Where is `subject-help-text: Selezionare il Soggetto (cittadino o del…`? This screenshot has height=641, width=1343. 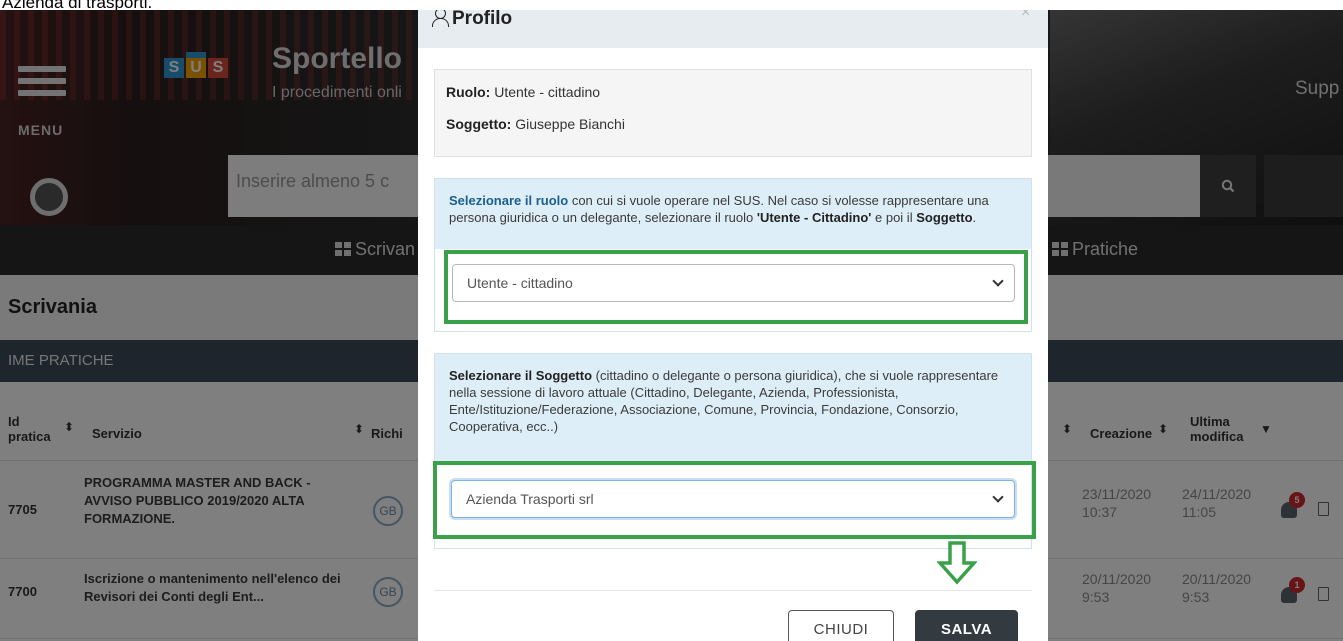
subject-help-text: Selezionare il Soggetto (cittadino o del… is located at coordinates (724, 401).